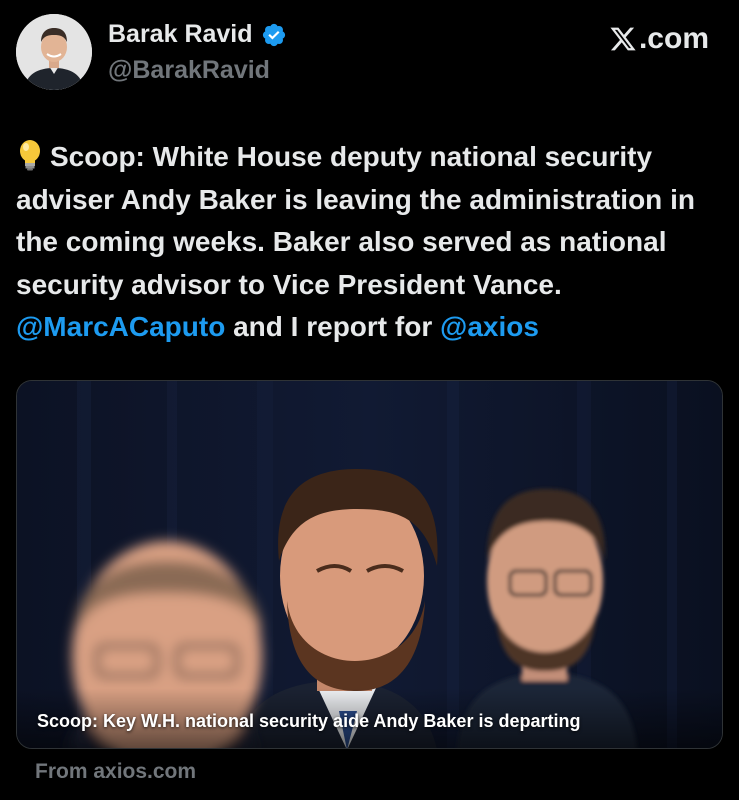  Describe the element at coordinates (623, 39) in the screenshot. I see `x-logo-icon` at that location.